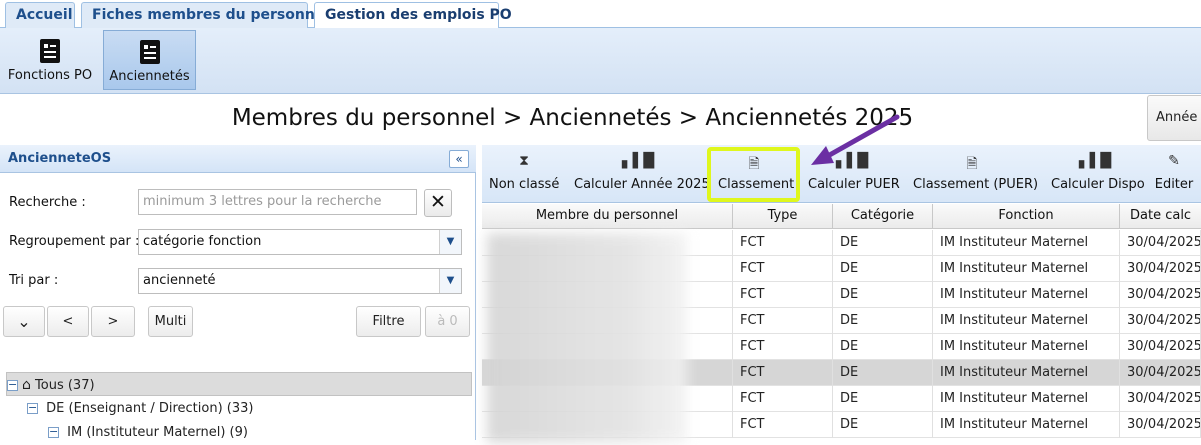  I want to click on document-icon: 🗎, so click(972, 164).